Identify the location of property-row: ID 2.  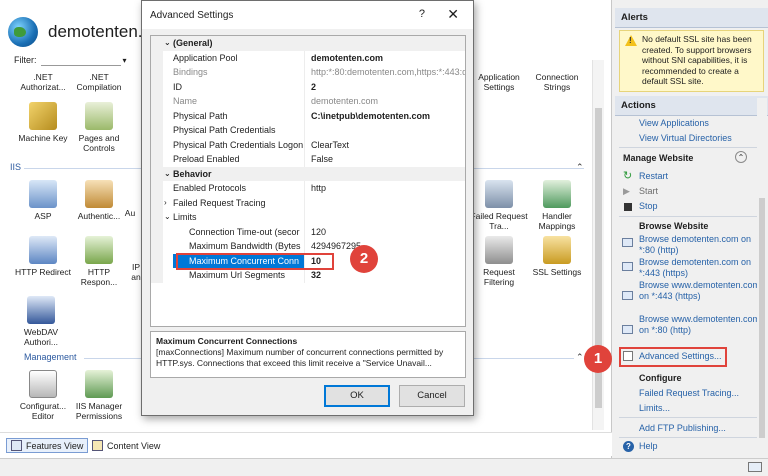
(308, 87).